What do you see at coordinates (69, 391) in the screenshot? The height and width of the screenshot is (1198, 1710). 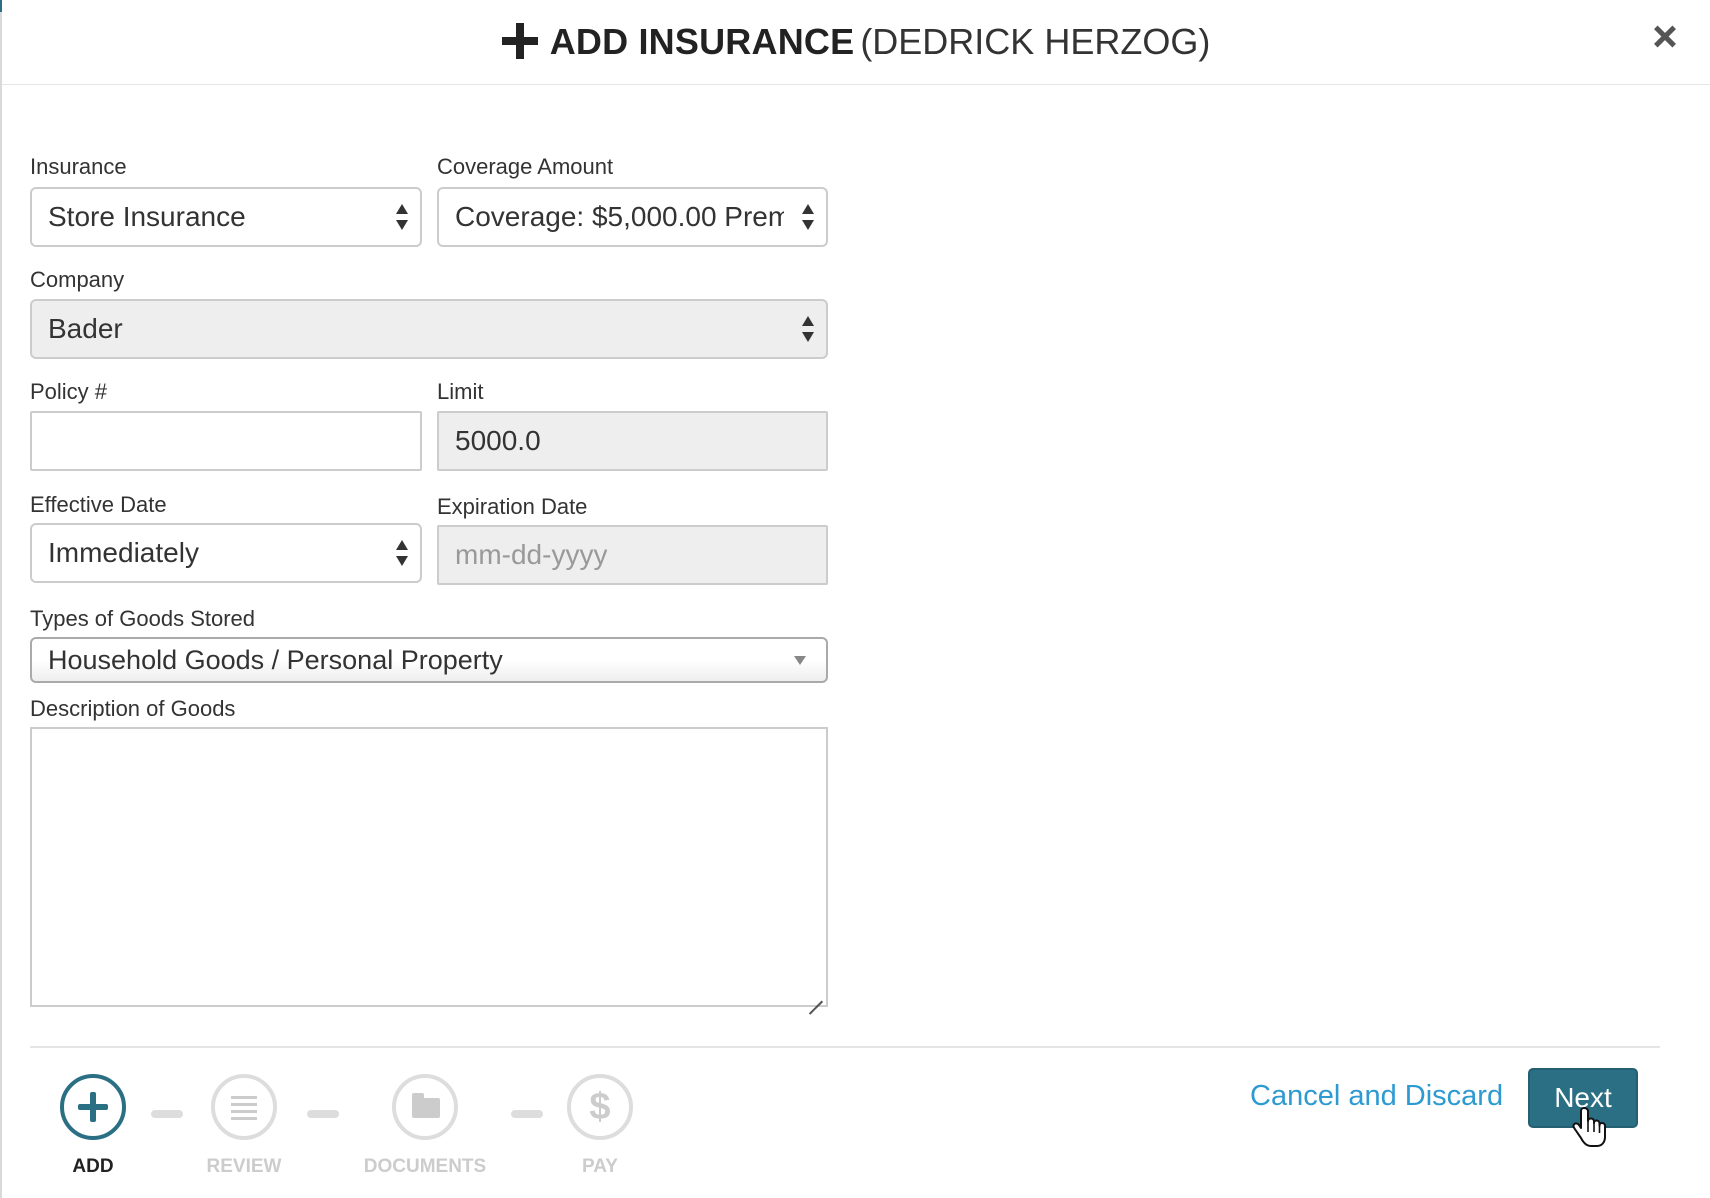 I see `policy-number-label: Policy #` at bounding box center [69, 391].